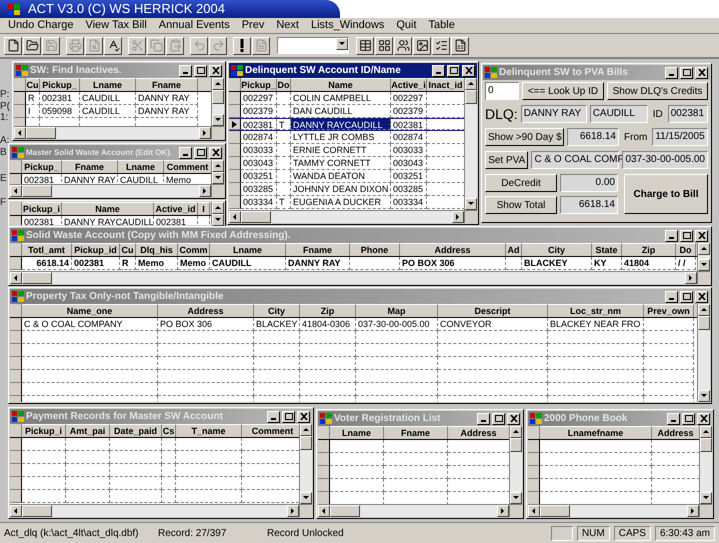 The image size is (719, 543). Describe the element at coordinates (126, 9) in the screenshot. I see `app-title: ACT V3.0 (C) WS HERRICK 2004` at that location.